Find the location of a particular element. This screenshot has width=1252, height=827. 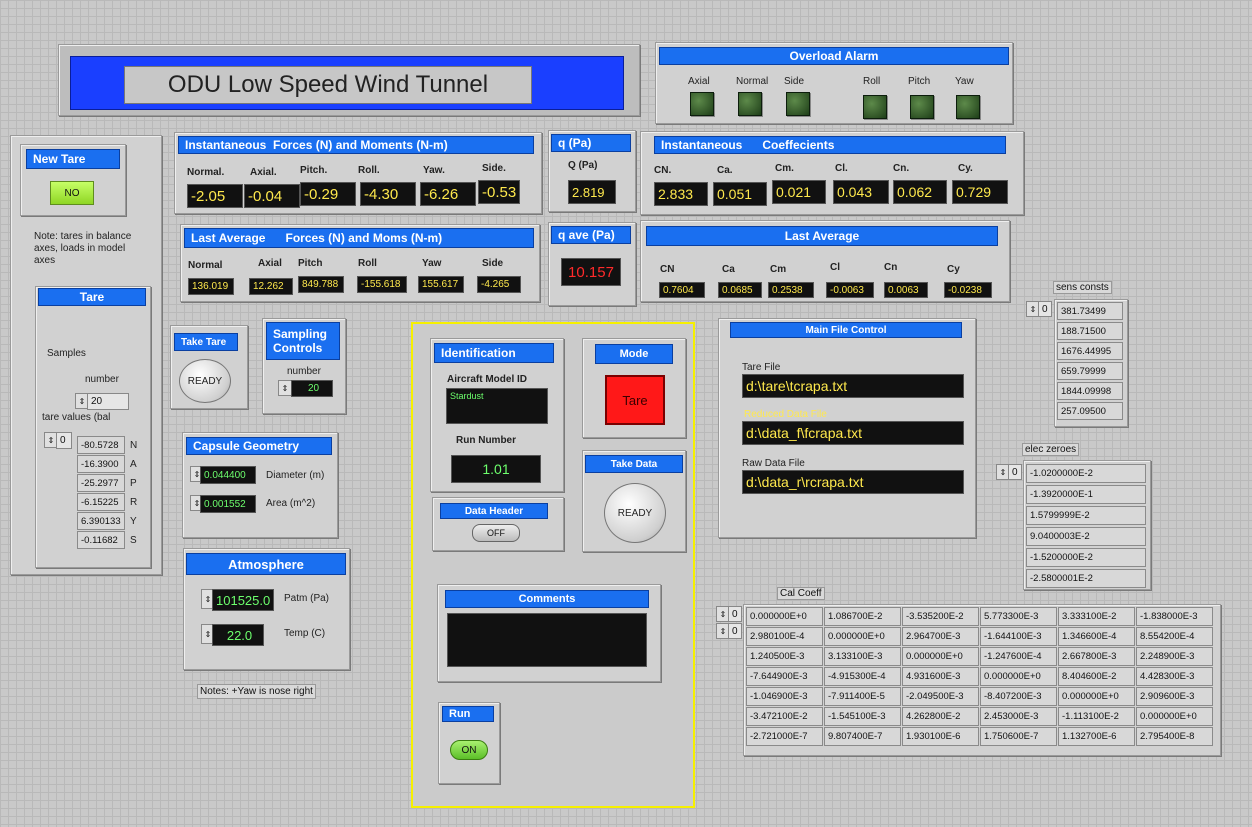

avg-force-value-pitch: 849.788 is located at coordinates (321, 284).